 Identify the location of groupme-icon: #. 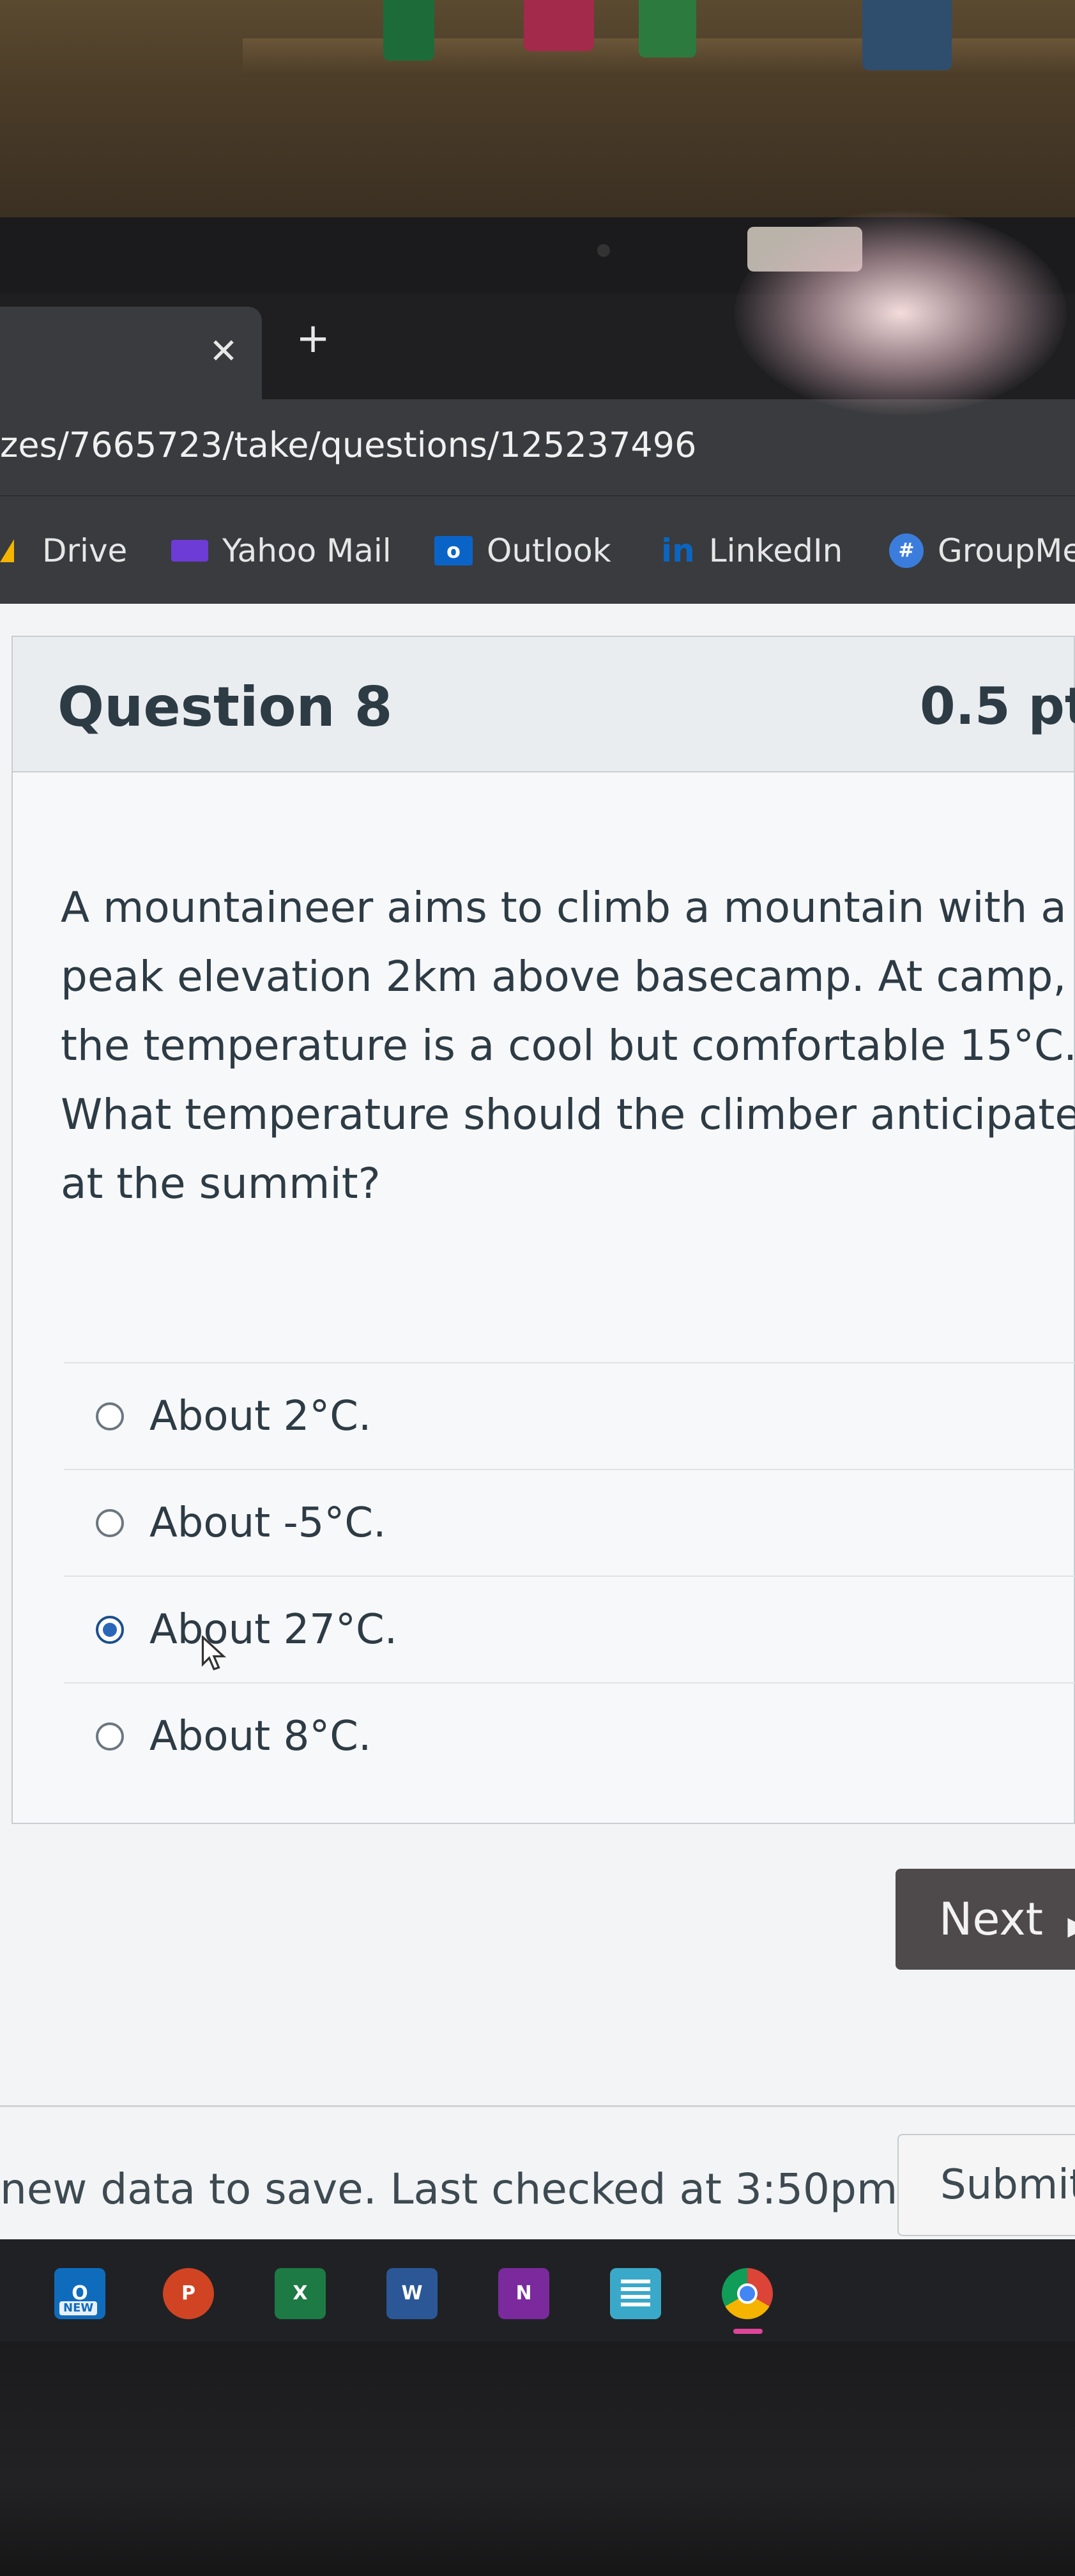
(906, 550).